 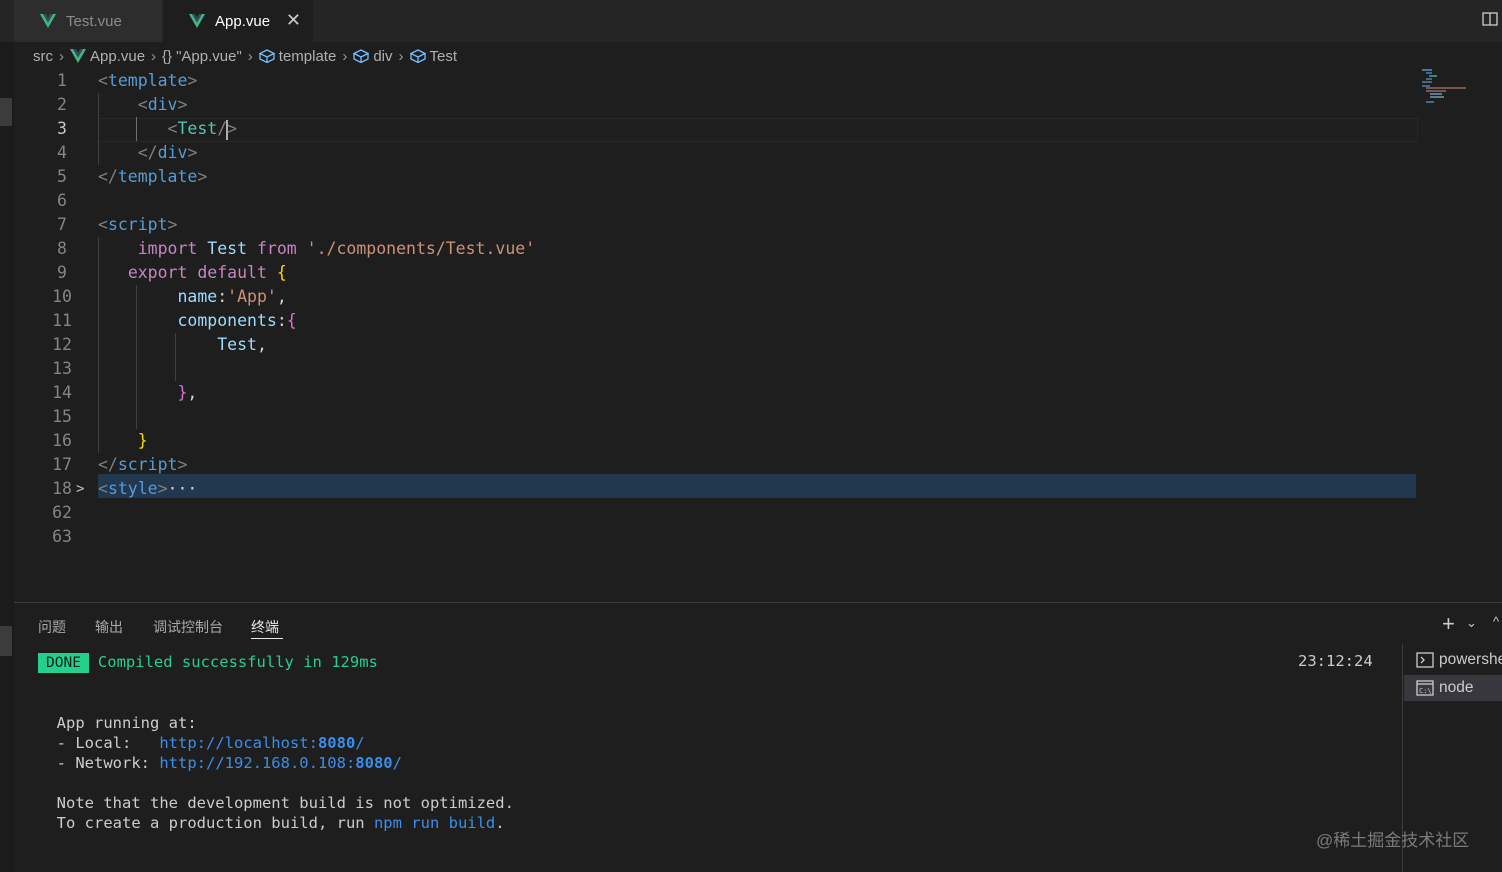 I want to click on line-number: 62, so click(x=62, y=512).